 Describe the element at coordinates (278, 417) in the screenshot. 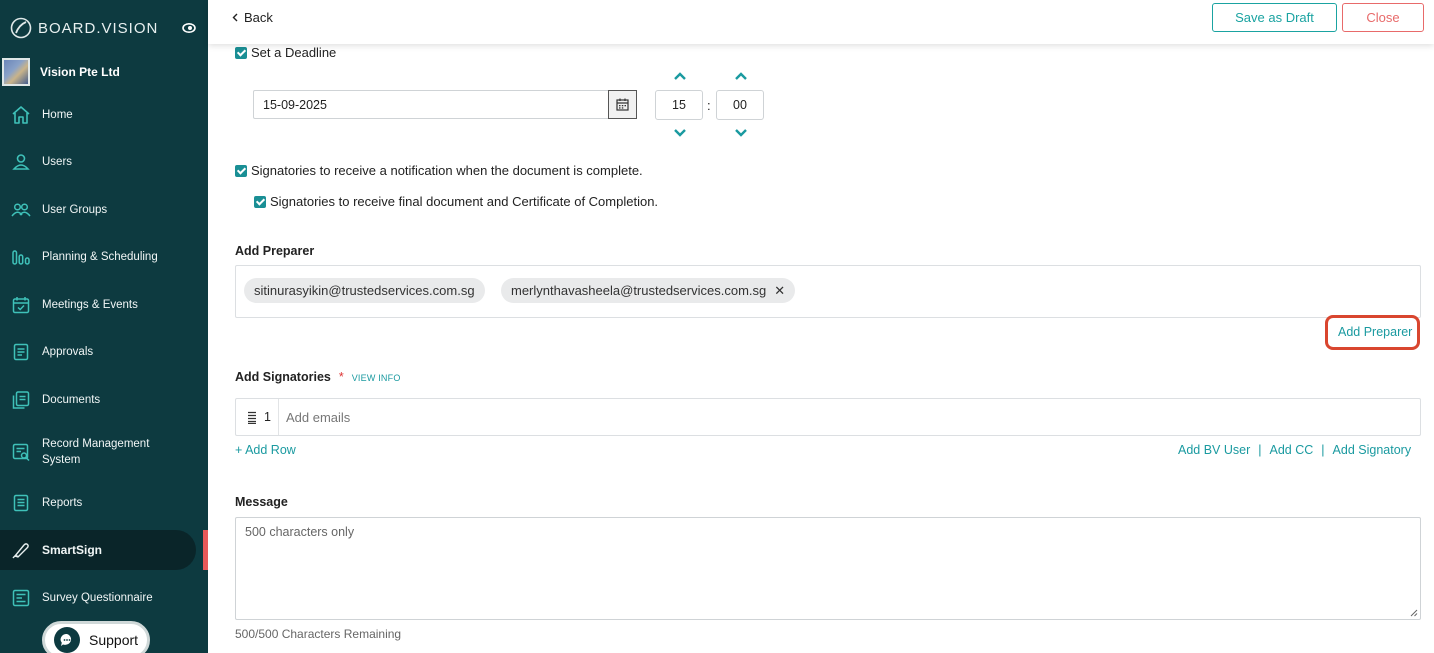

I see `divider` at that location.